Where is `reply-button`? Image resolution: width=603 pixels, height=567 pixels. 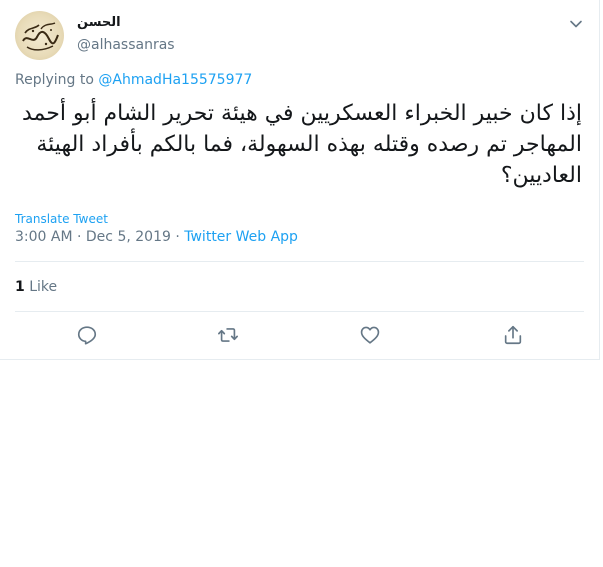 reply-button is located at coordinates (88, 336).